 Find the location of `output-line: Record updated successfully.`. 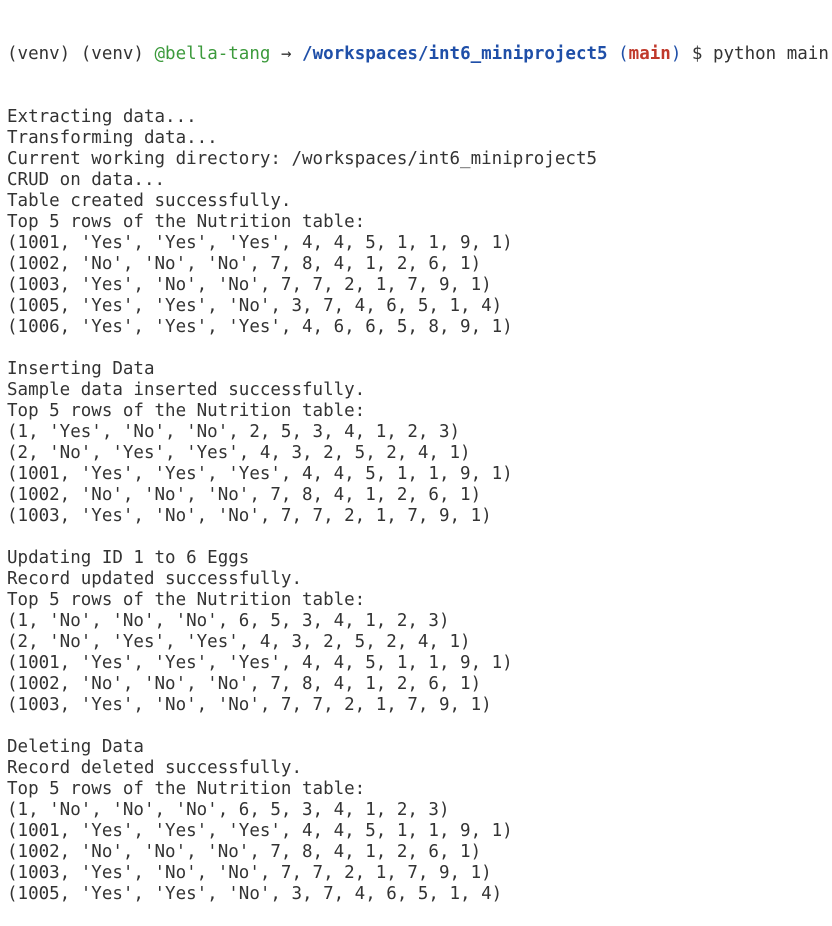

output-line: Record updated successfully. is located at coordinates (155, 579).